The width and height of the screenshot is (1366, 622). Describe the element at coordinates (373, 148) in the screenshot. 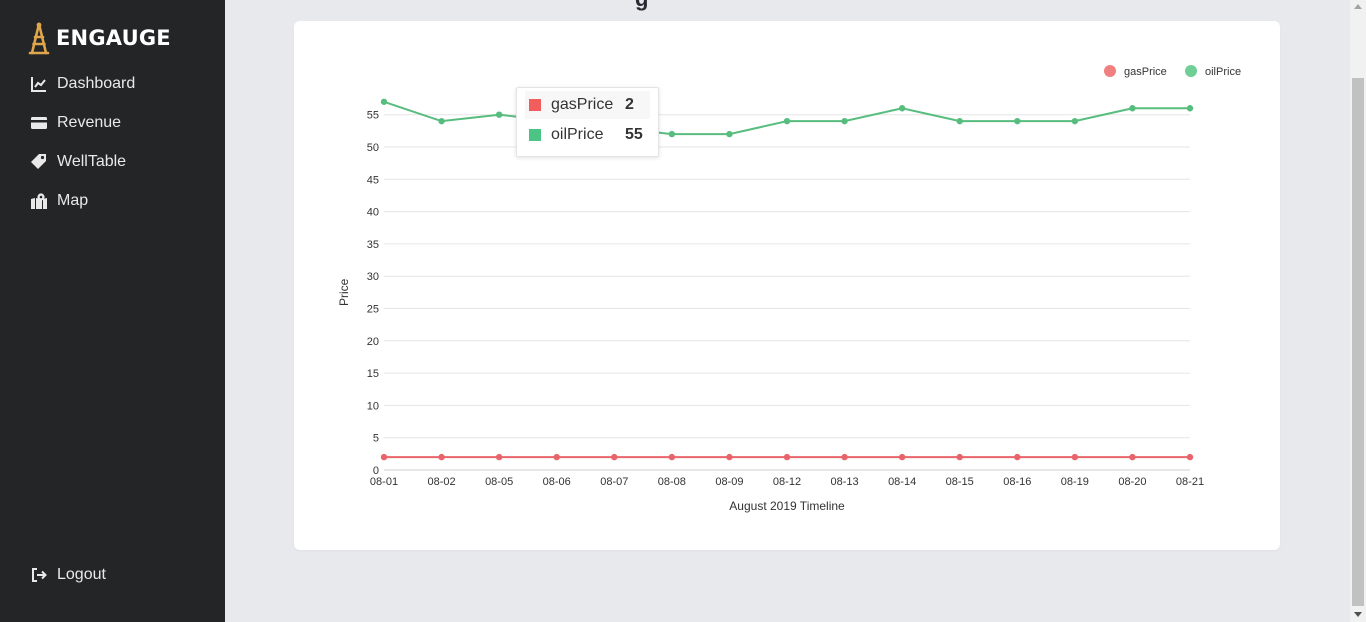

I see `y-tick-label: 50` at that location.